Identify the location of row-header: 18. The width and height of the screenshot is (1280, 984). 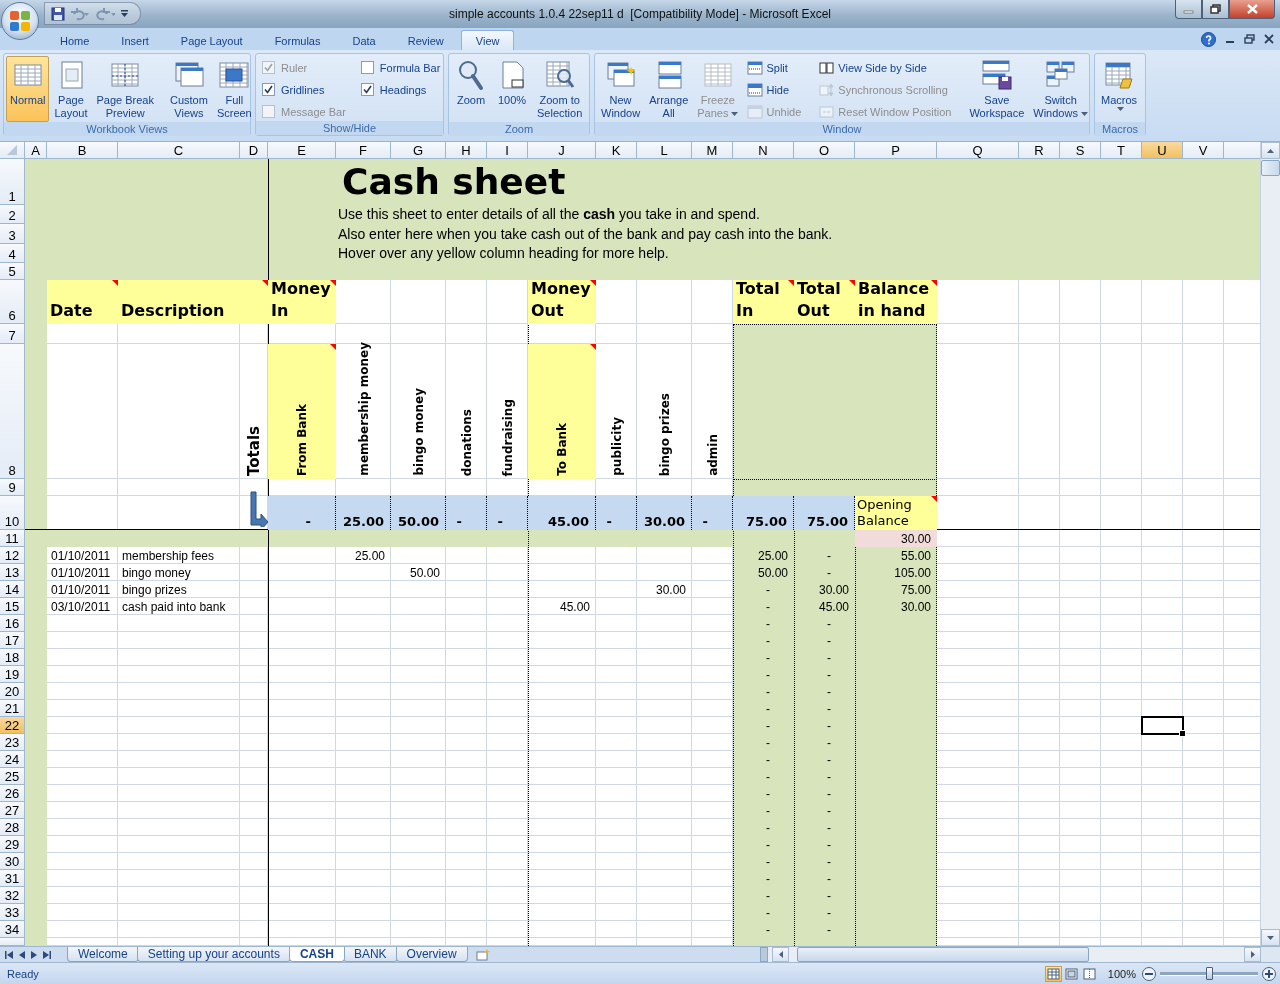
(12, 657).